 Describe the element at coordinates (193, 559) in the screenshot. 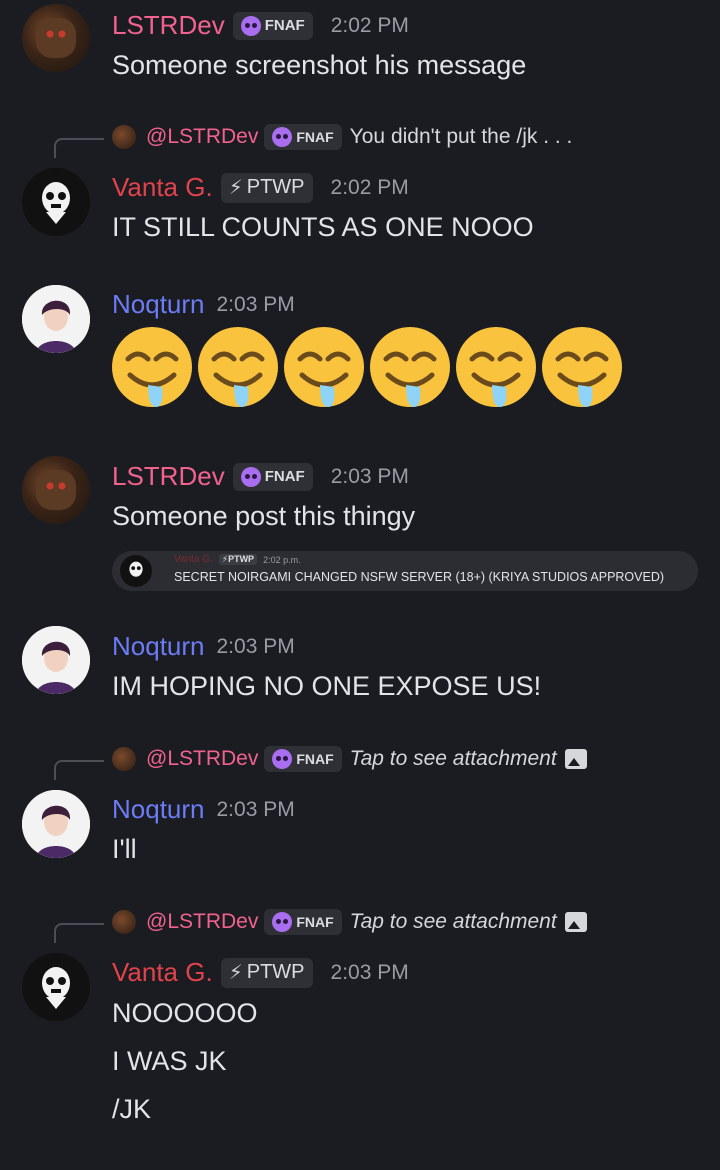

I see `embed-author: Vanta G.` at that location.